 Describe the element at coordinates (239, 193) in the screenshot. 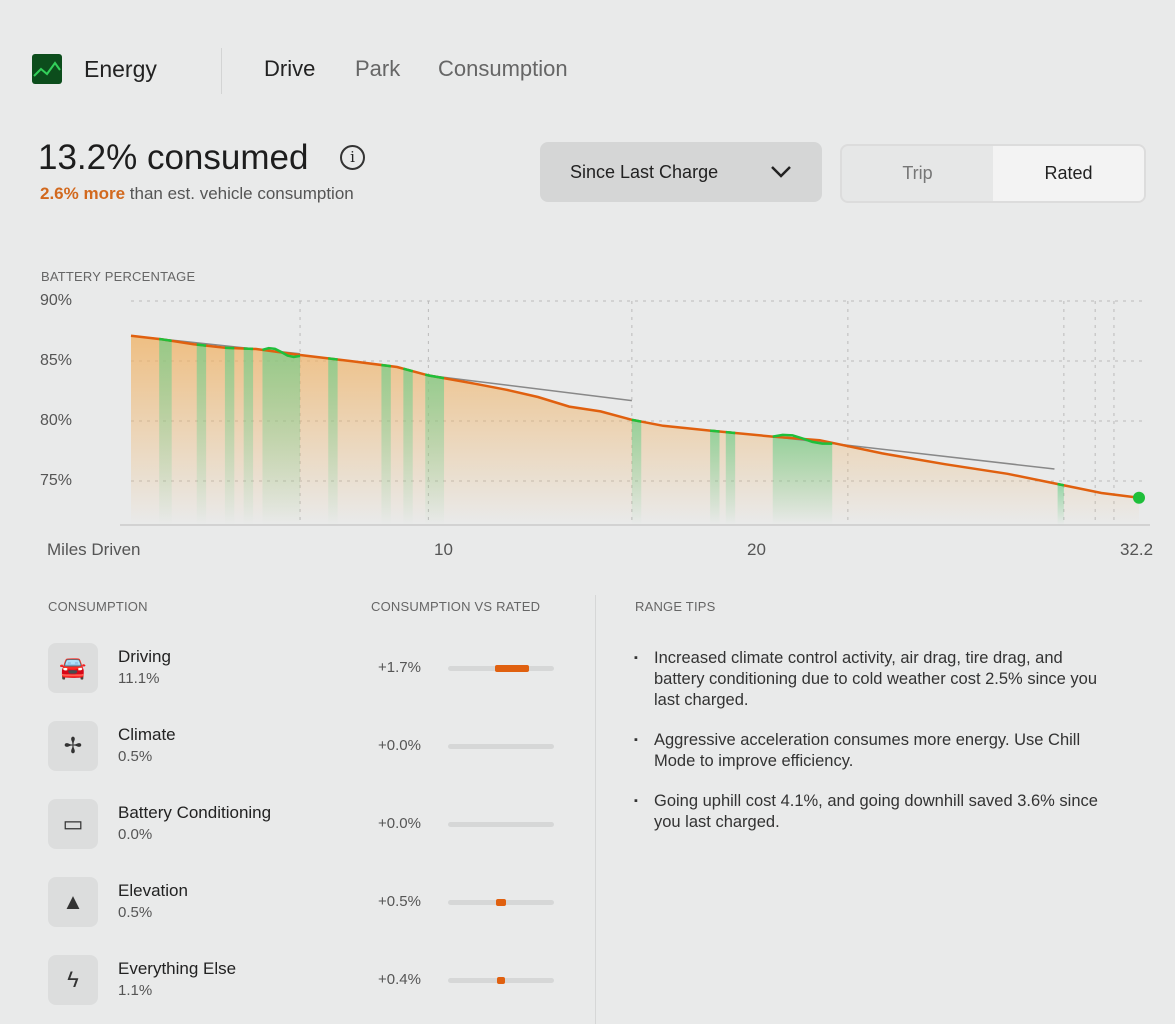

I see `delta-text: than est. vehicle consumption` at that location.